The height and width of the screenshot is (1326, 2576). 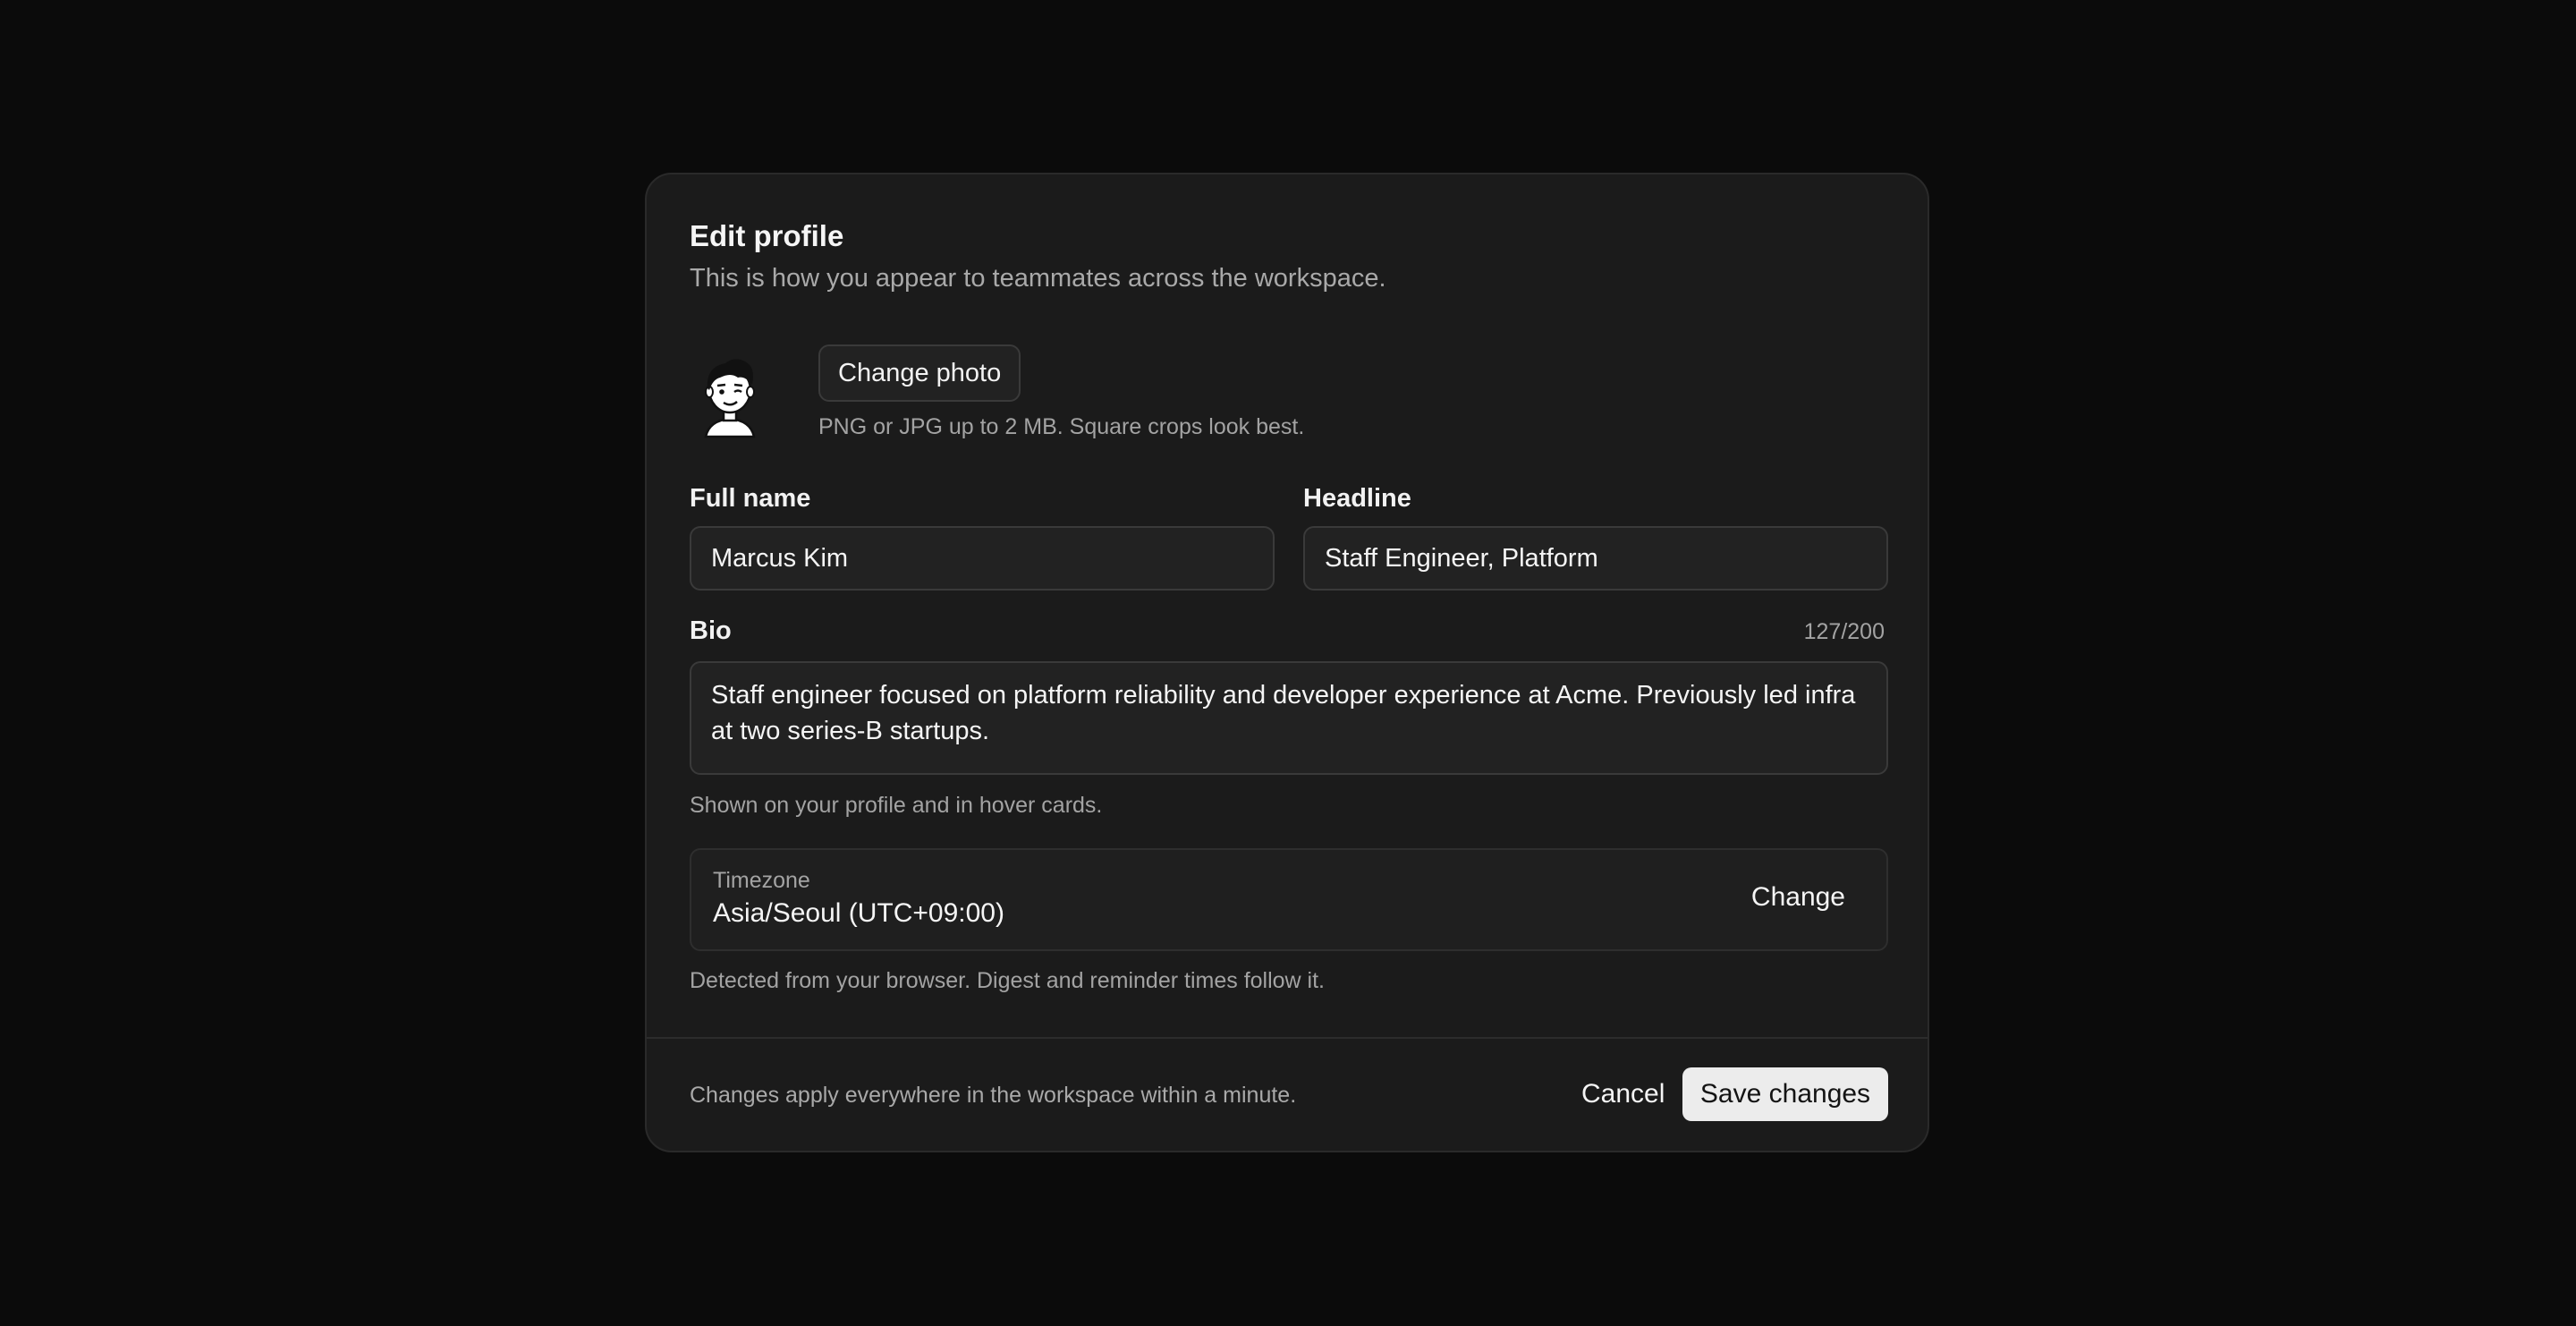 I want to click on full-name-label: Full name, so click(x=750, y=498).